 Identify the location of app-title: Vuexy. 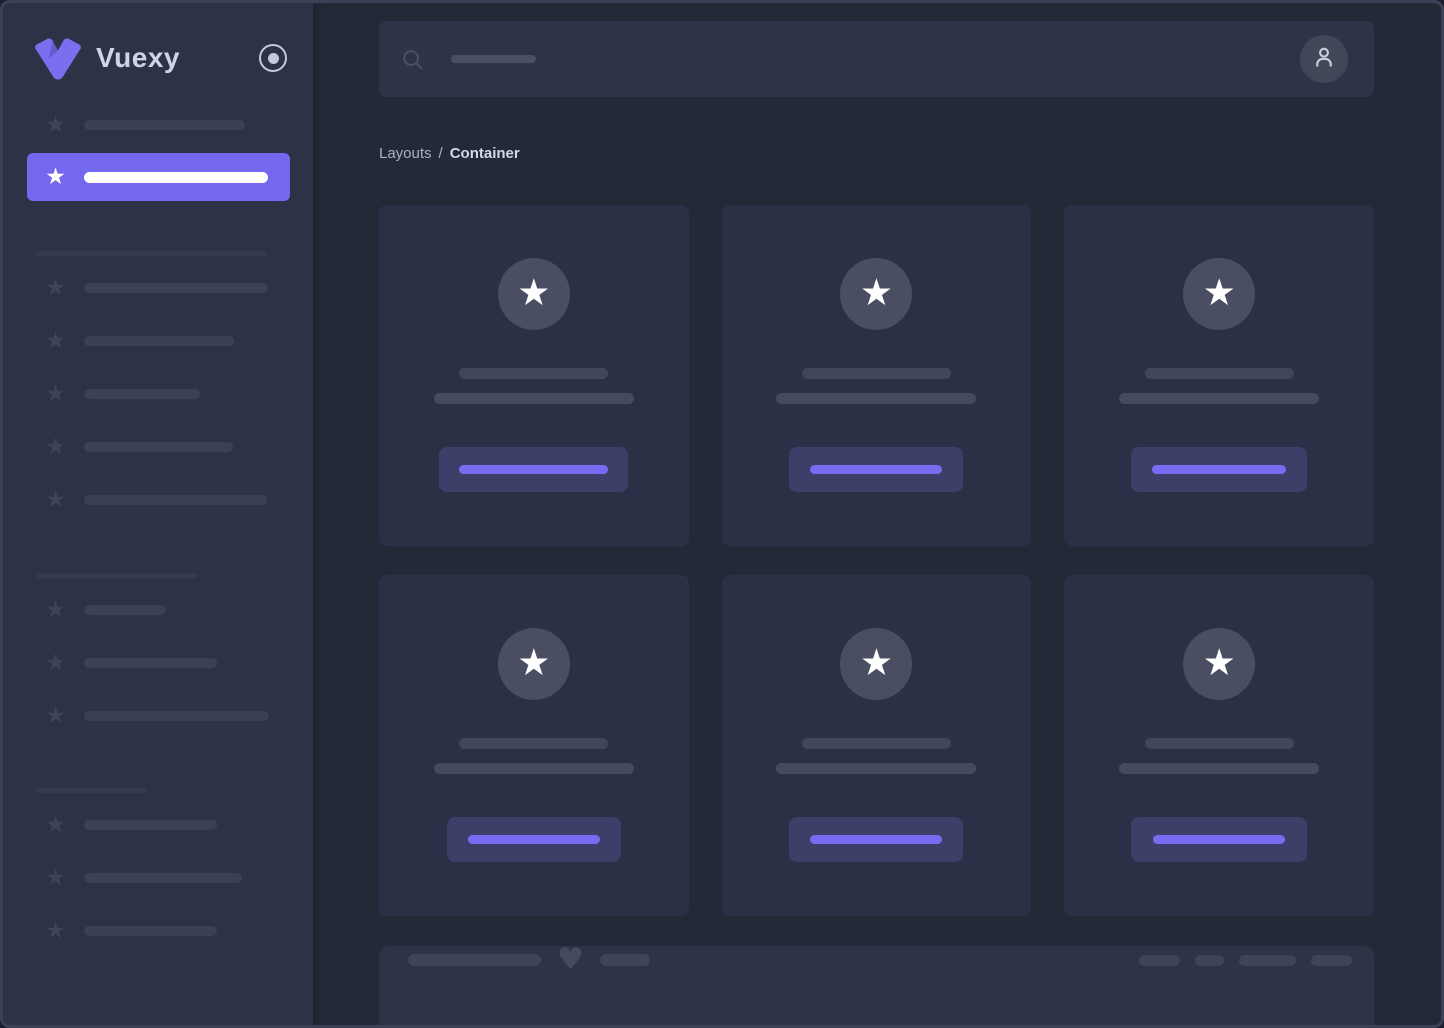
(138, 57).